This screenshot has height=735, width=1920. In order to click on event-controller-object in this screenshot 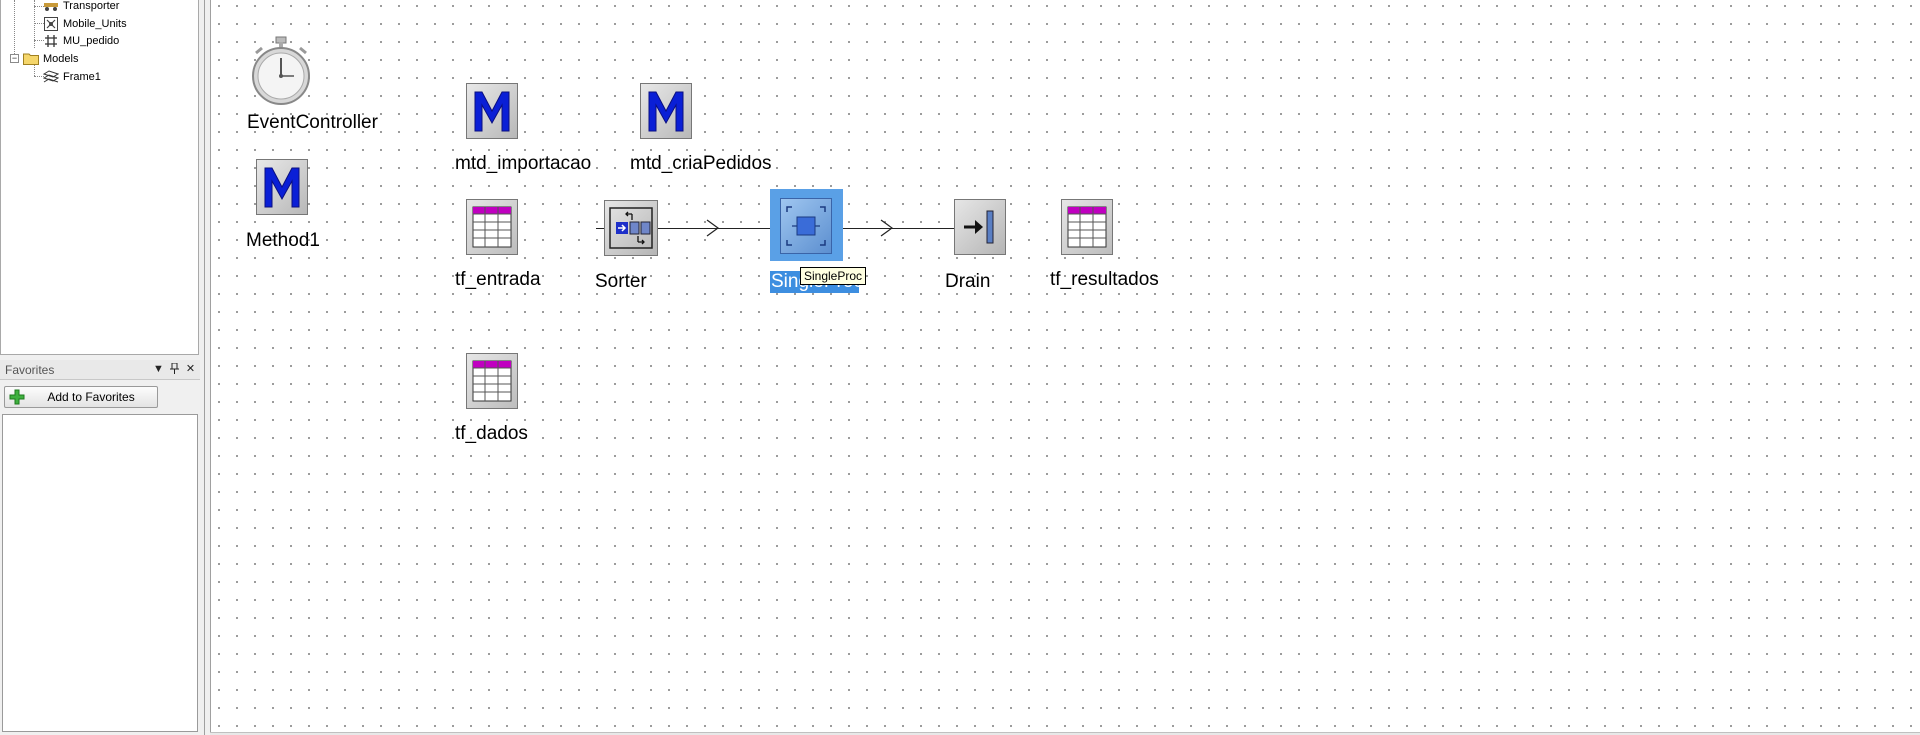, I will do `click(281, 72)`.